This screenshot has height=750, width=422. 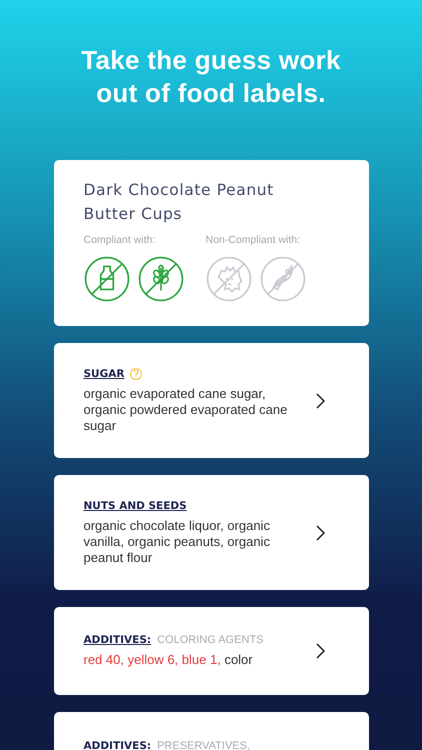 I want to click on subcategory-label: COLORING AGENTS, so click(x=210, y=640).